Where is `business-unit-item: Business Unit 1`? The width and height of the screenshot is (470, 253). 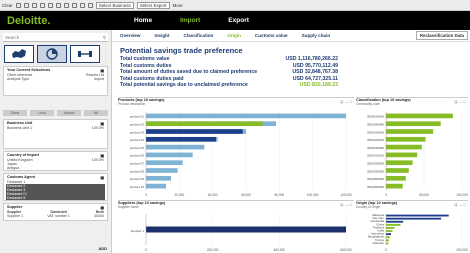 business-unit-item: Business Unit 1 is located at coordinates (19, 128).